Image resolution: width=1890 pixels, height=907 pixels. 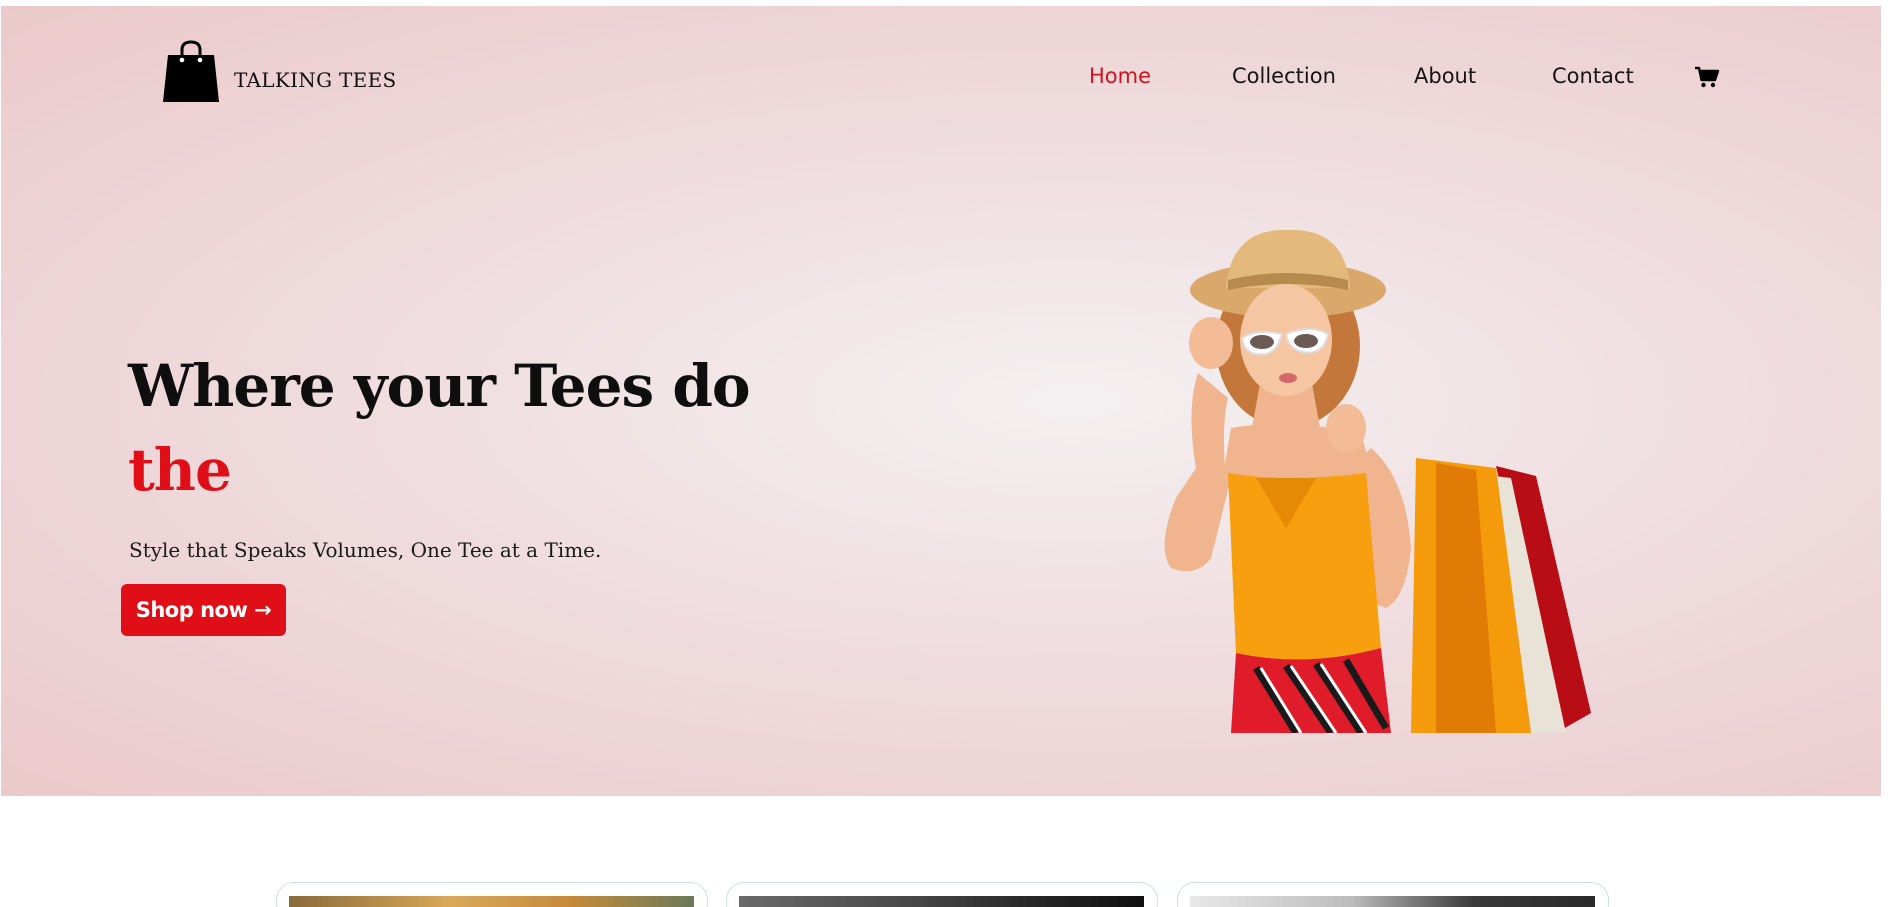 I want to click on shopping-bag-icon, so click(x=191, y=71).